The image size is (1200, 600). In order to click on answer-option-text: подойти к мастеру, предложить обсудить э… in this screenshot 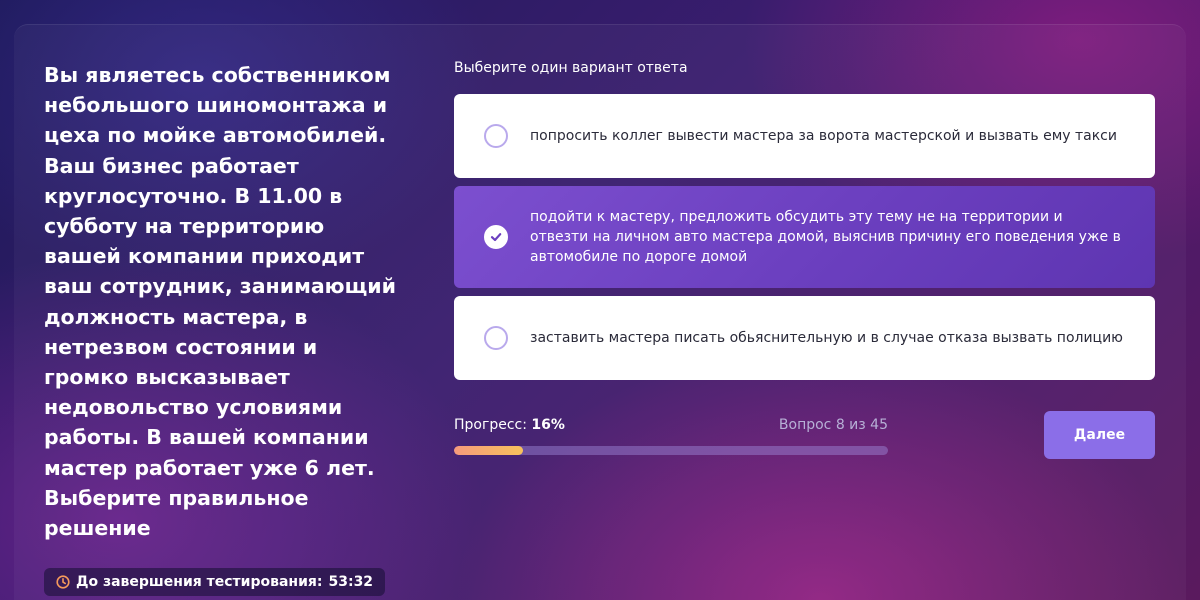, I will do `click(825, 237)`.